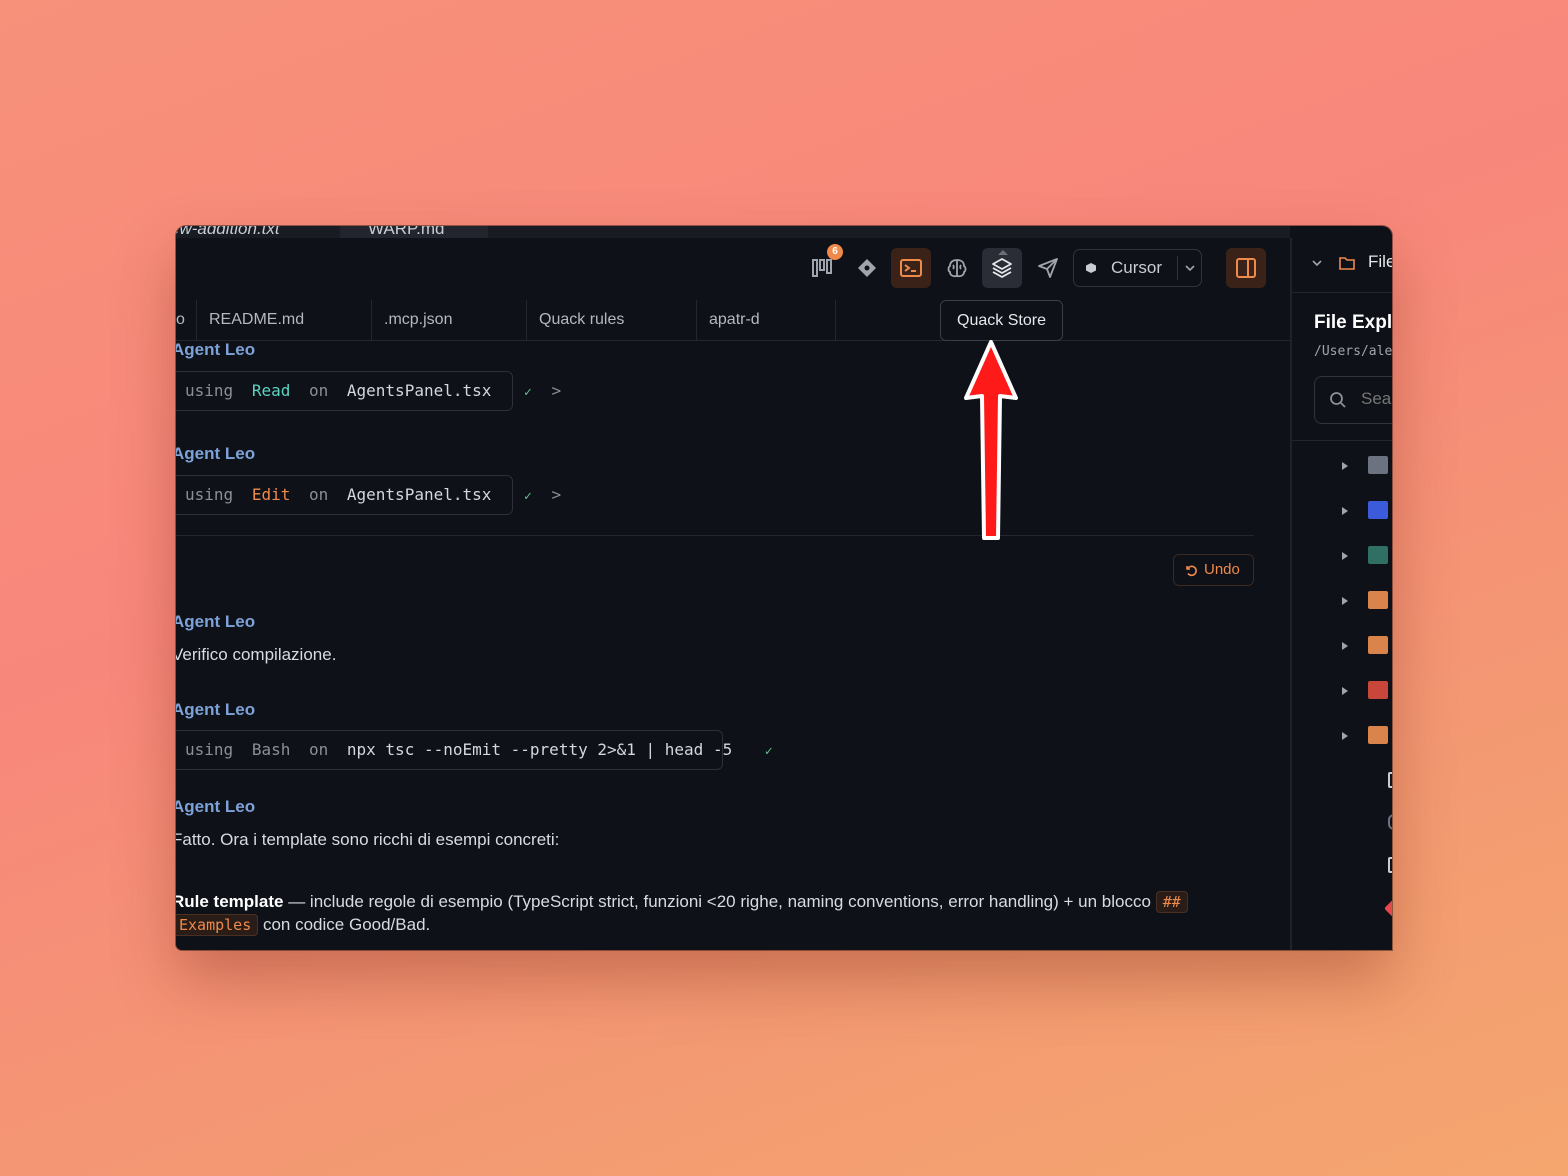  Describe the element at coordinates (539, 749) in the screenshot. I see `tool-command: npx tsc --noEmit --pretty 2>&1 | head -5` at that location.